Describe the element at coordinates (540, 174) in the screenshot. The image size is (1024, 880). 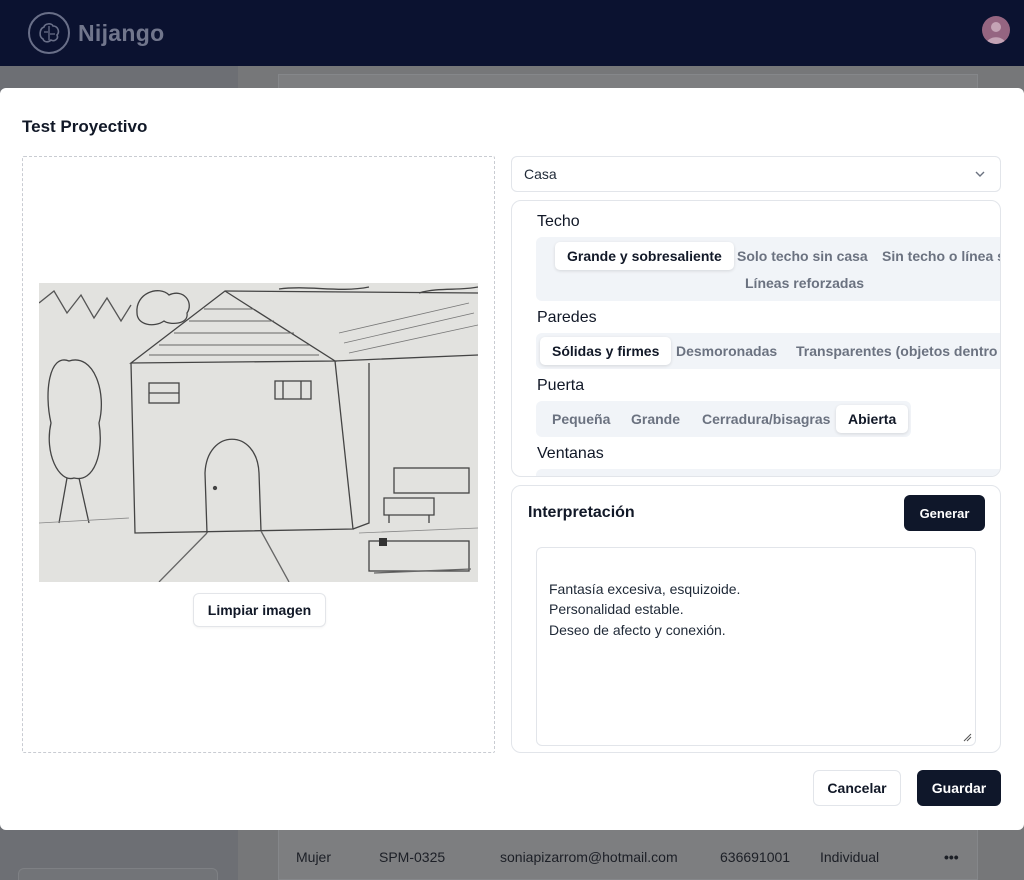
I see `select-value: Casa` at that location.